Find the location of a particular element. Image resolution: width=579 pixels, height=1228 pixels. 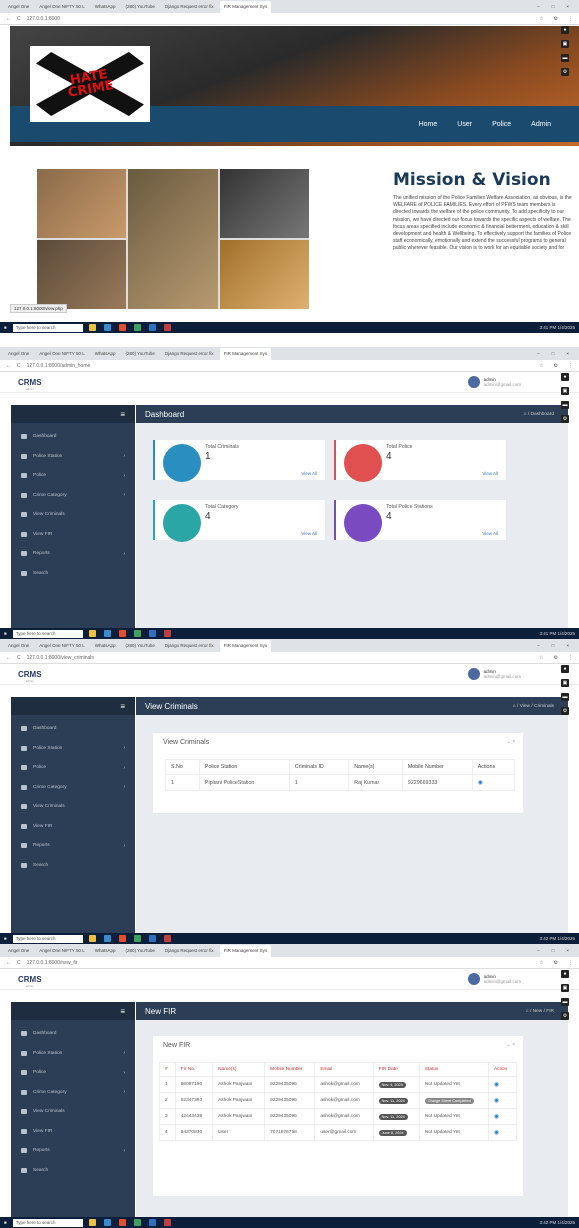

url-field: 127.0.0.1:8000/admin_home is located at coordinates (59, 366).